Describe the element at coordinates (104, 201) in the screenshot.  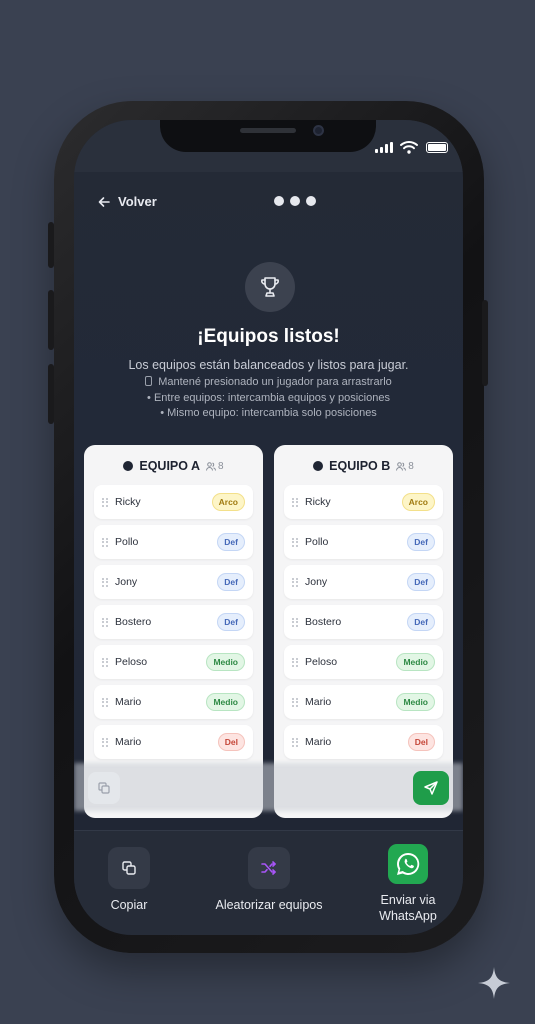
I see `arrow-left-icon` at that location.